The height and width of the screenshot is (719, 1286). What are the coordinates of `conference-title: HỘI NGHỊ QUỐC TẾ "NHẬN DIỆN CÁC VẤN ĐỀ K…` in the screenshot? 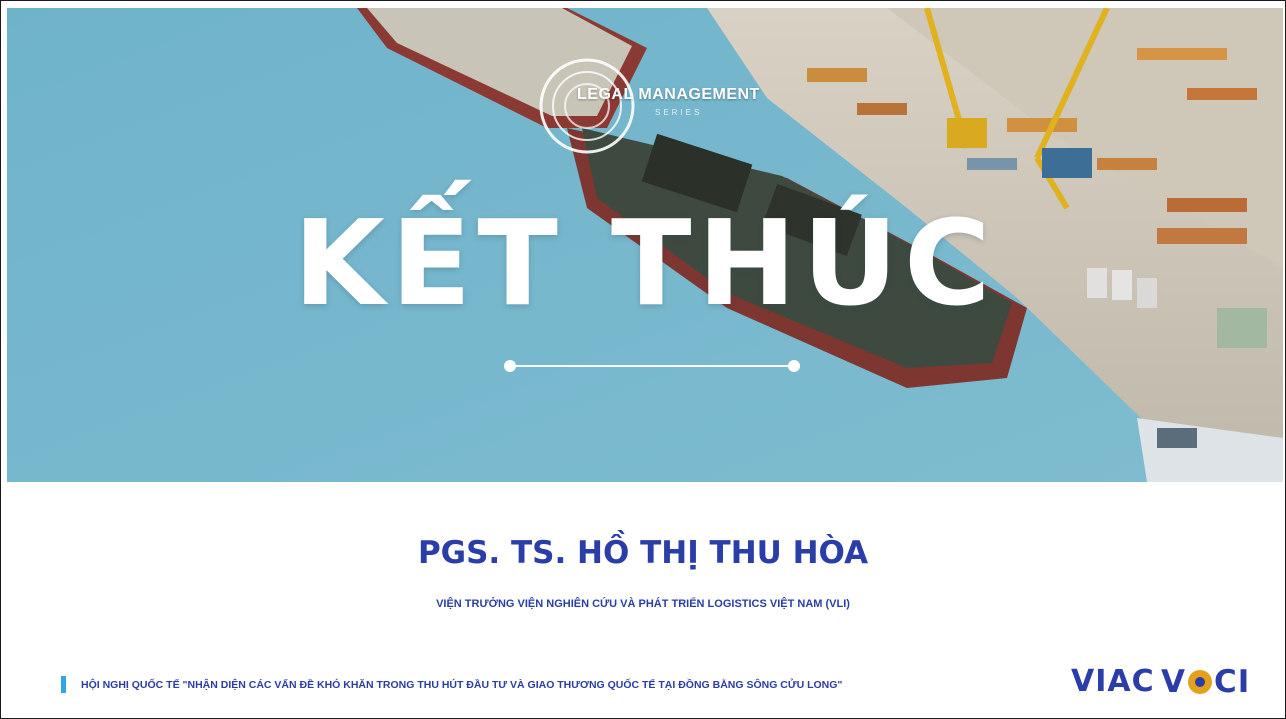 It's located at (462, 685).